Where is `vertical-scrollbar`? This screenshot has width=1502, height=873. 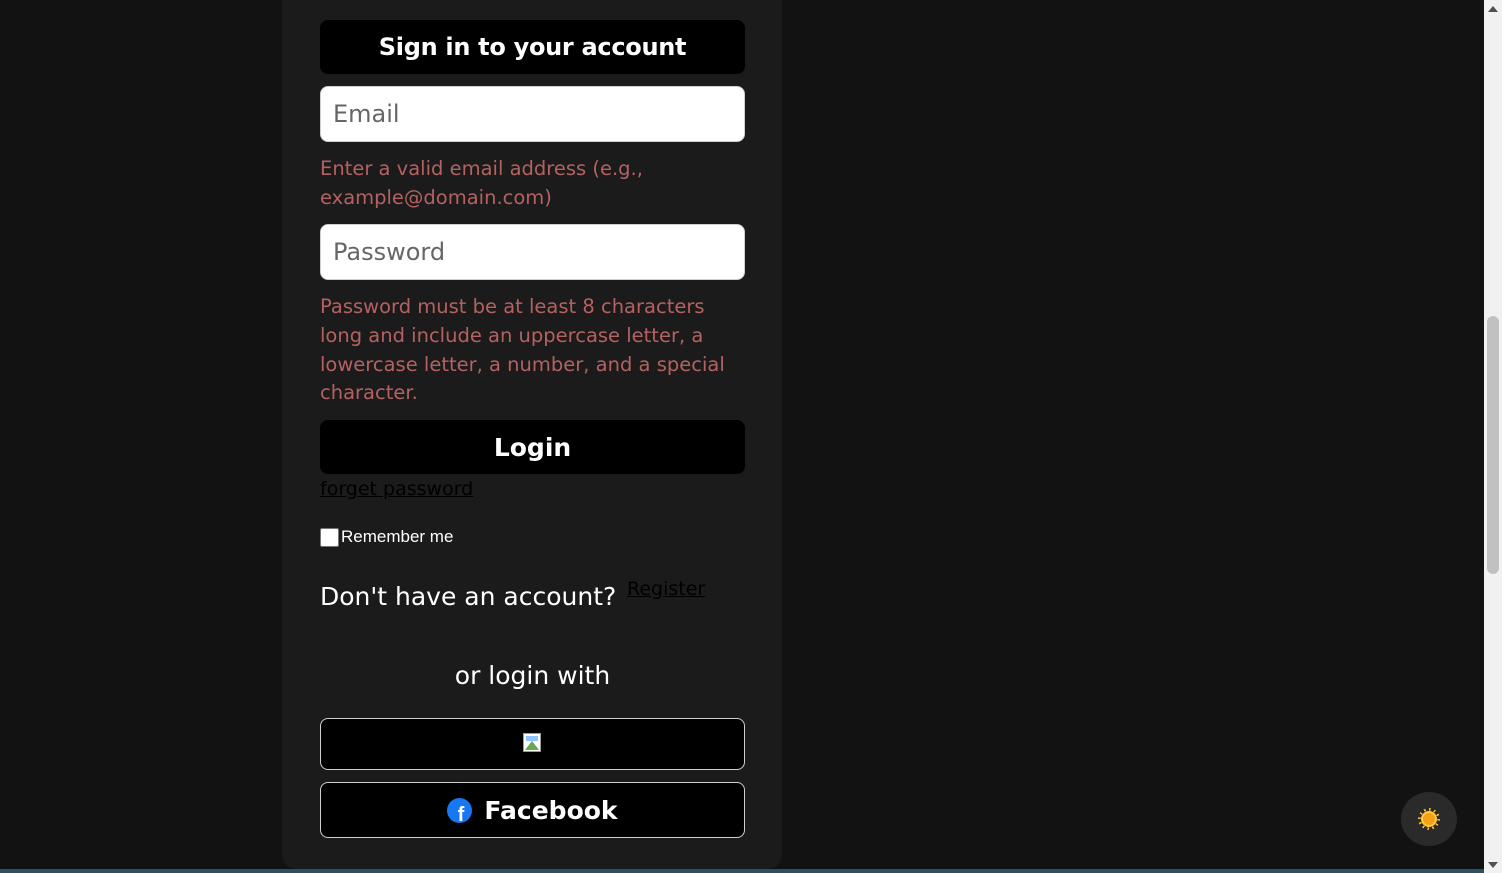
vertical-scrollbar is located at coordinates (1493, 436).